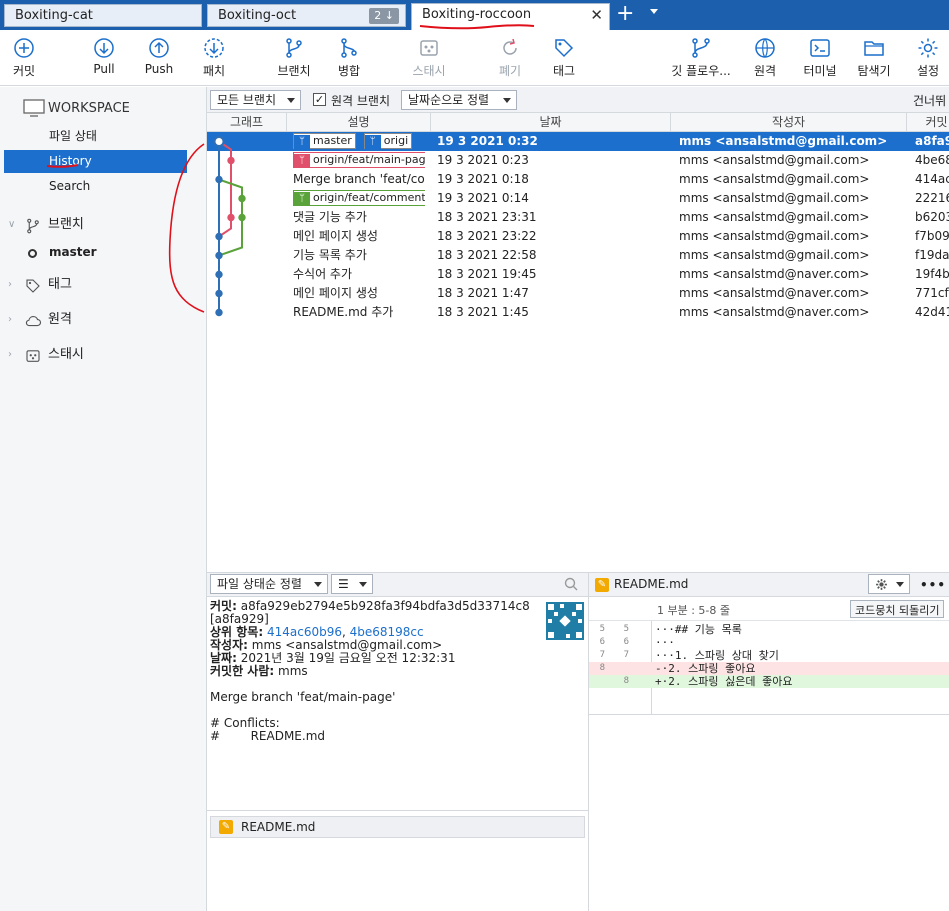 The width and height of the screenshot is (949, 911). Describe the element at coordinates (397, 827) in the screenshot. I see `list-item: ✎ README.md` at that location.